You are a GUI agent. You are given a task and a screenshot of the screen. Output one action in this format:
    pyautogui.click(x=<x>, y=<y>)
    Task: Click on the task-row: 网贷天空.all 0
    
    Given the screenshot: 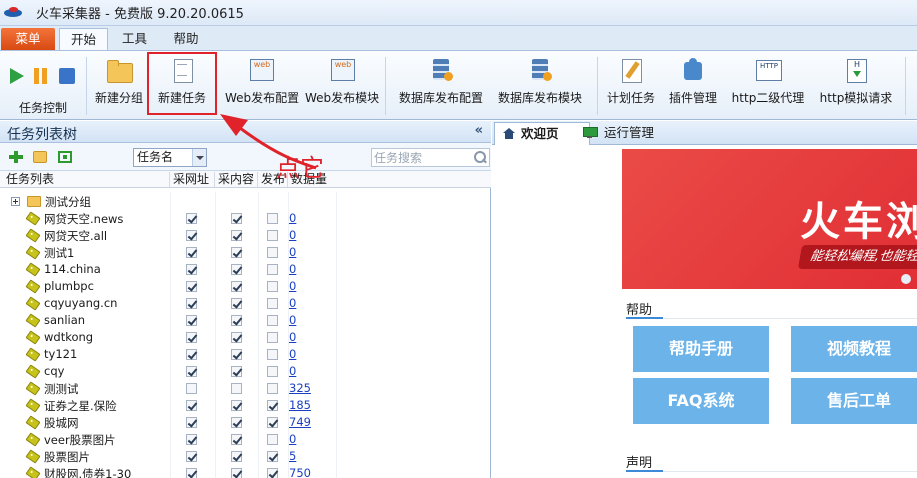 What is the action you would take?
    pyautogui.click(x=245, y=235)
    